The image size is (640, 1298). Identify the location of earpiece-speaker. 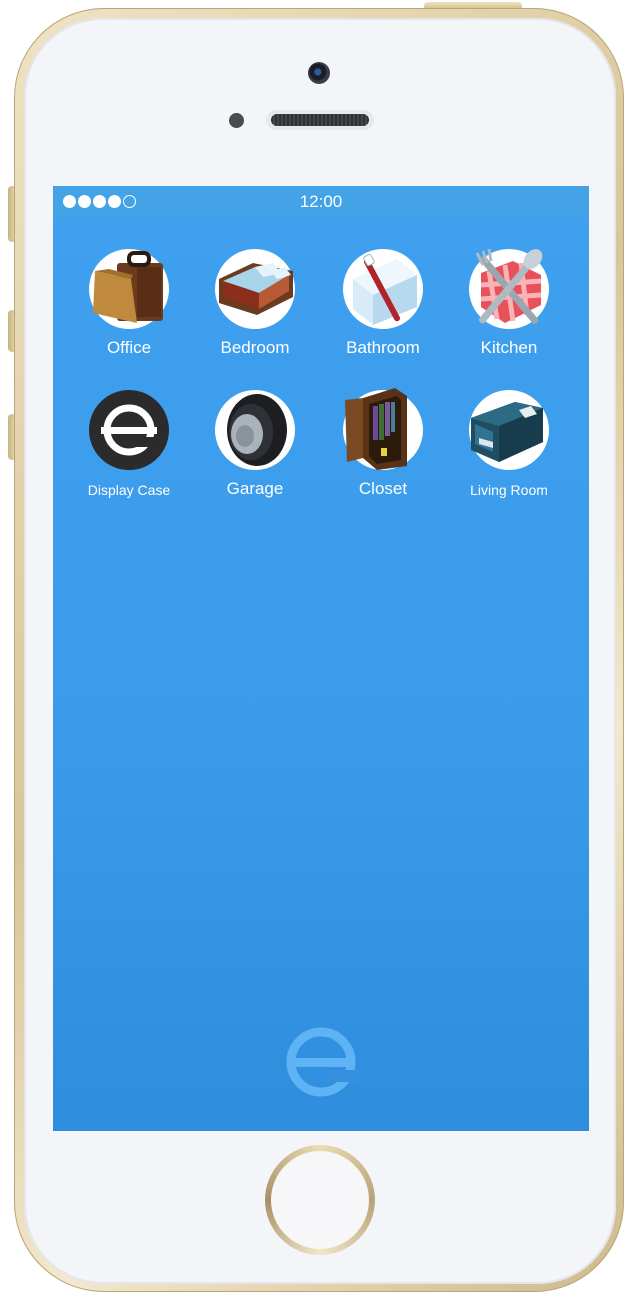
(320, 120).